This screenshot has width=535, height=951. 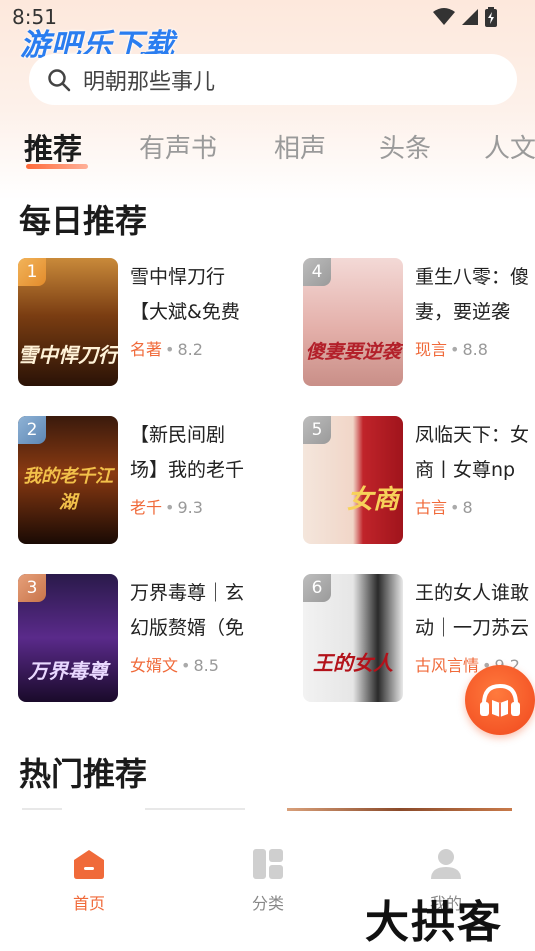 I want to click on book-title: 雪中悍刀行 【大斌&免费, so click(x=185, y=294).